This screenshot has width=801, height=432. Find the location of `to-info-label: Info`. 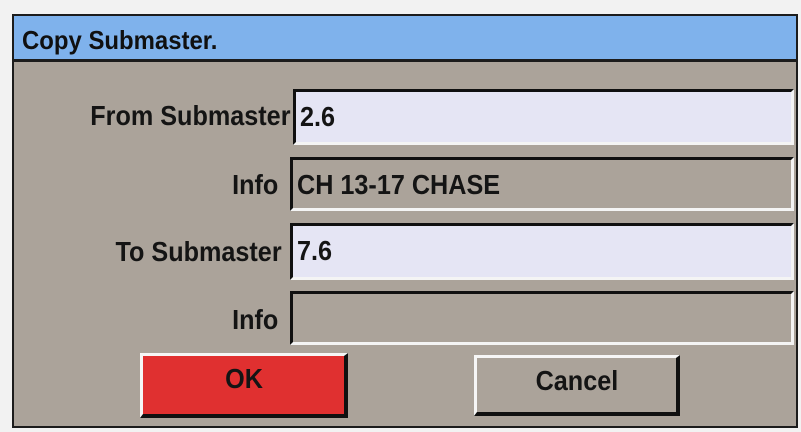

to-info-label: Info is located at coordinates (254, 319).